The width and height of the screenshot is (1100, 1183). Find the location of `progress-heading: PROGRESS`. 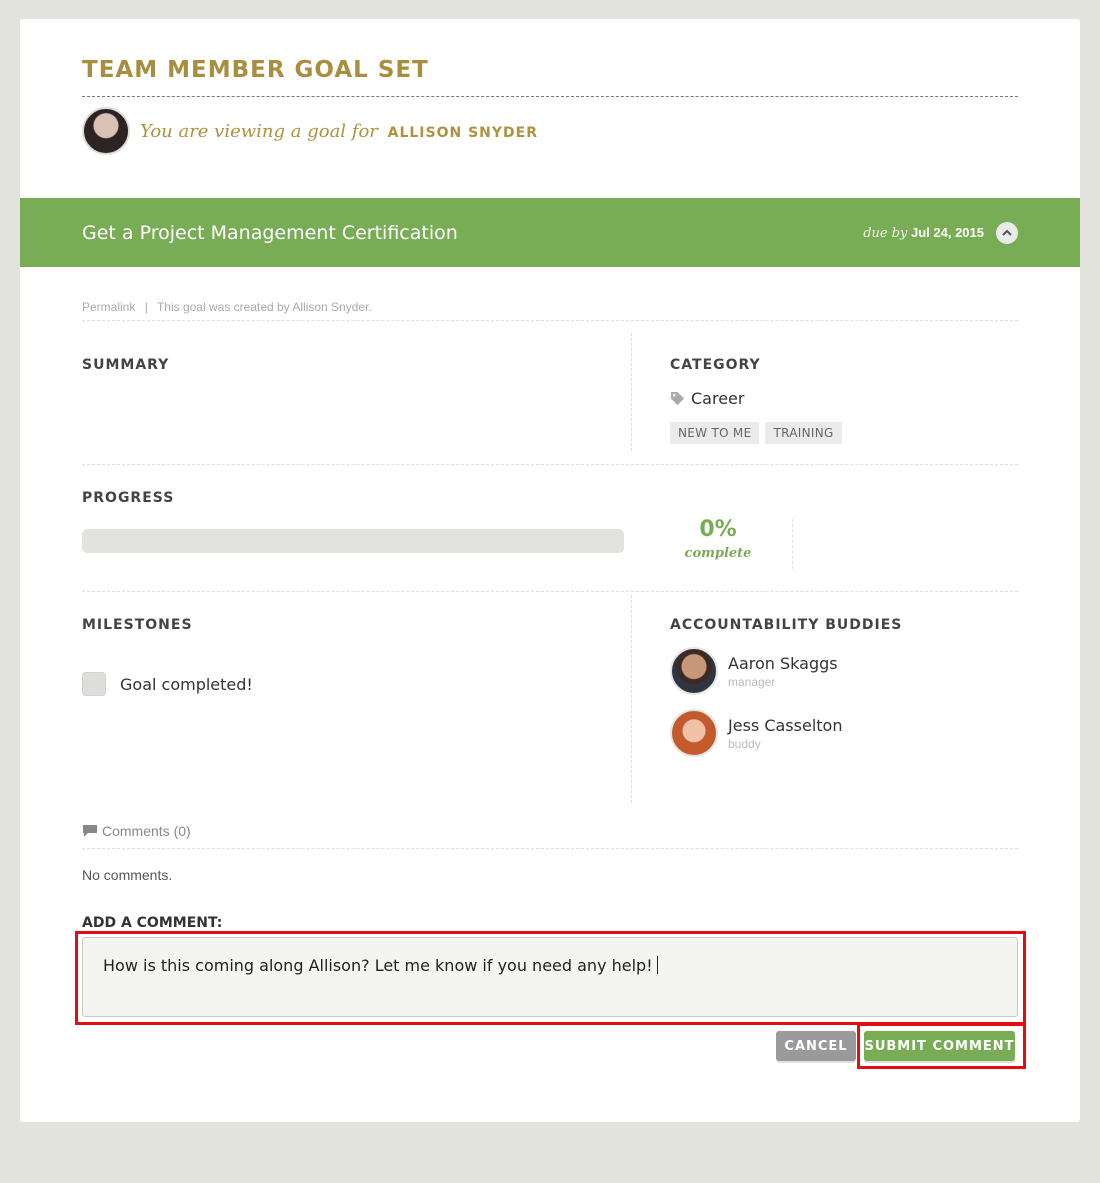

progress-heading: PROGRESS is located at coordinates (128, 498).